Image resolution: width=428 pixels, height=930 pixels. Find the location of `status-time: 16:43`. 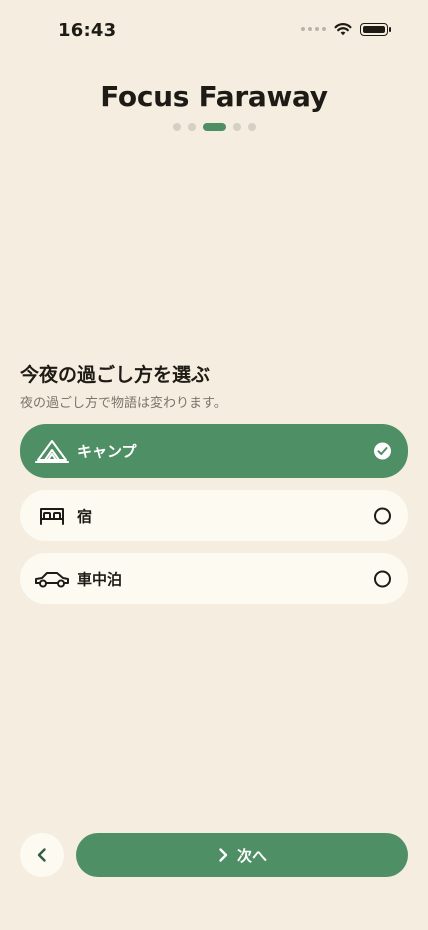

status-time: 16:43 is located at coordinates (87, 30).